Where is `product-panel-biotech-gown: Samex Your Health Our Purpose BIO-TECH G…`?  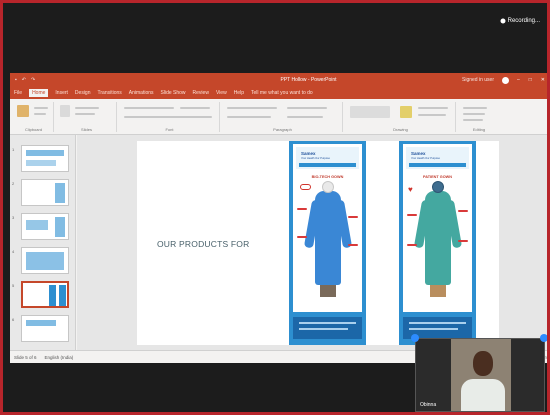
product-panel-biotech-gown: Samex Your Health Our Purpose BIO-TECH G… is located at coordinates (327, 243).